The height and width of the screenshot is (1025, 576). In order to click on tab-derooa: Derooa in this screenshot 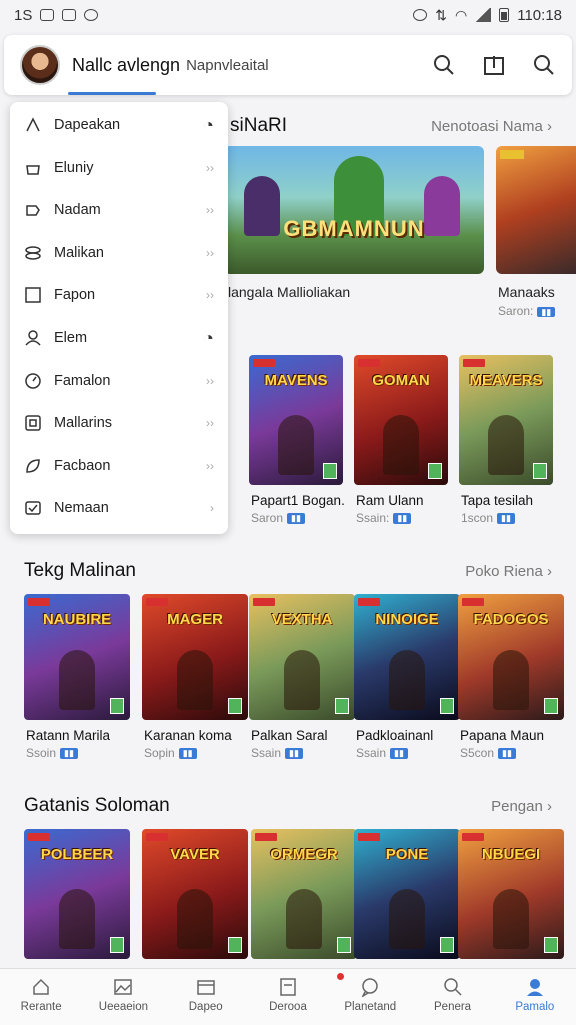, I will do `click(288, 997)`.